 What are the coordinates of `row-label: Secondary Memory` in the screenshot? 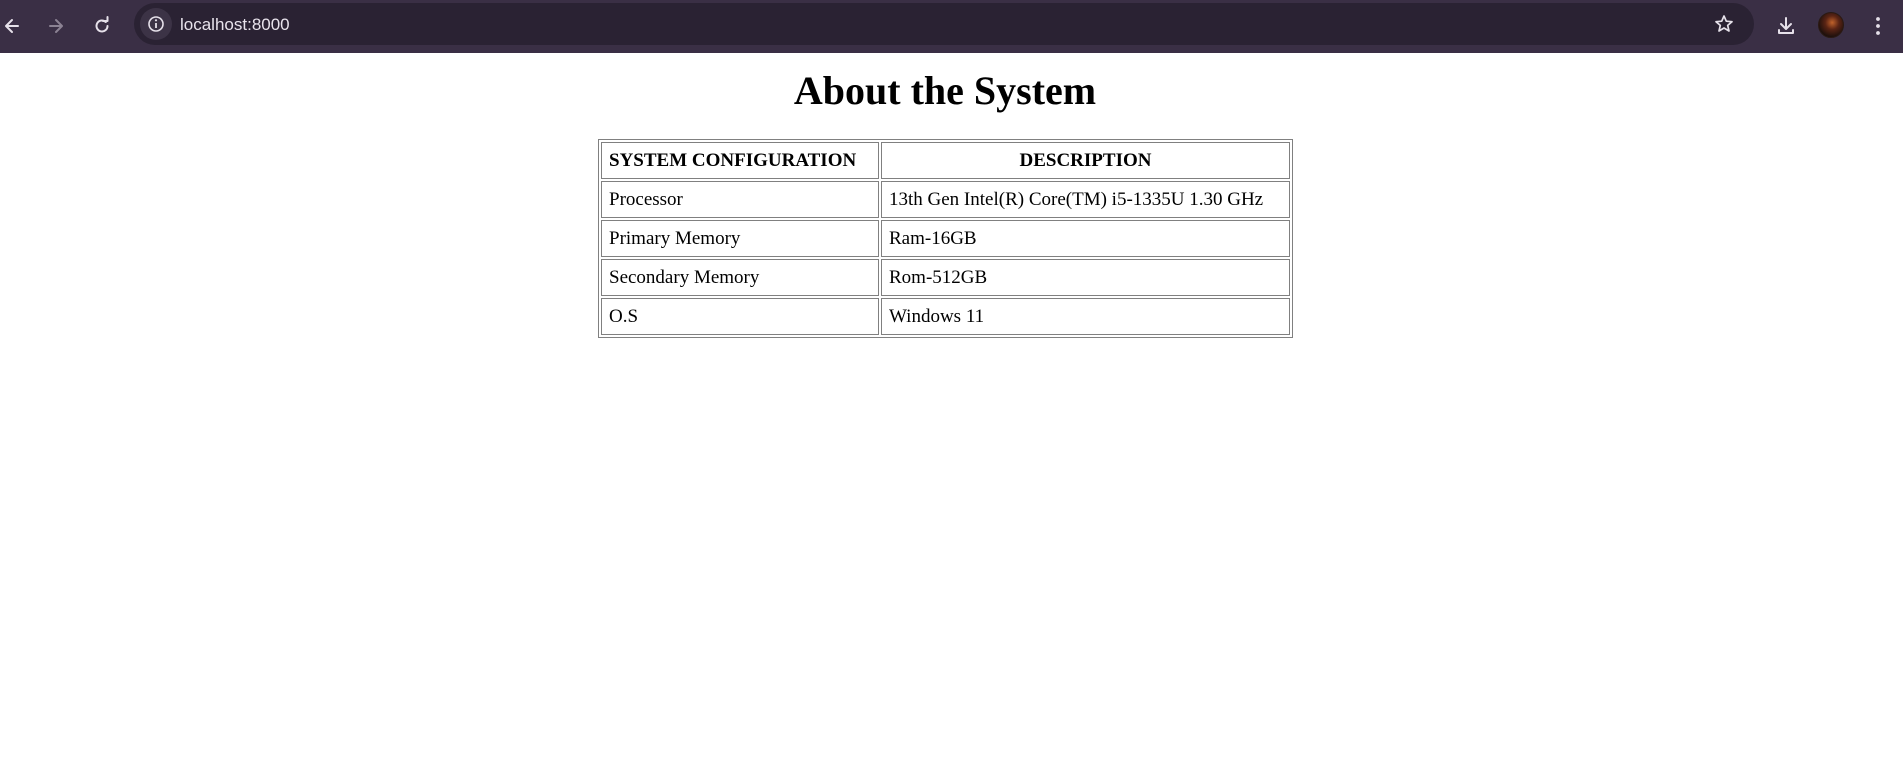 It's located at (740, 277).